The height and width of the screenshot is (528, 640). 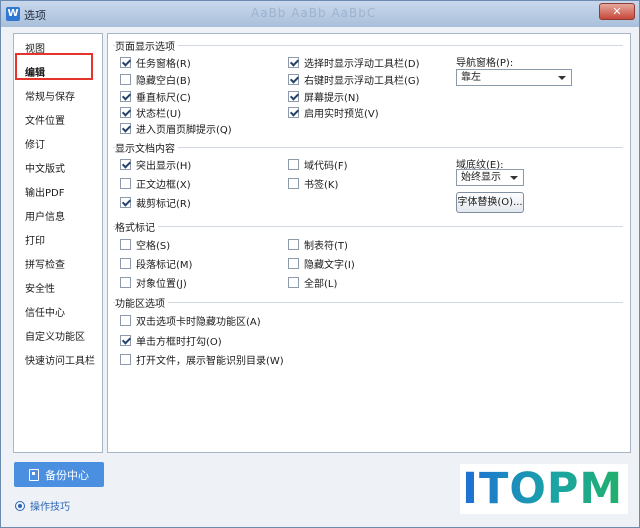 What do you see at coordinates (58, 218) in the screenshot?
I see `sidebar-item-user-info: 用户信息` at bounding box center [58, 218].